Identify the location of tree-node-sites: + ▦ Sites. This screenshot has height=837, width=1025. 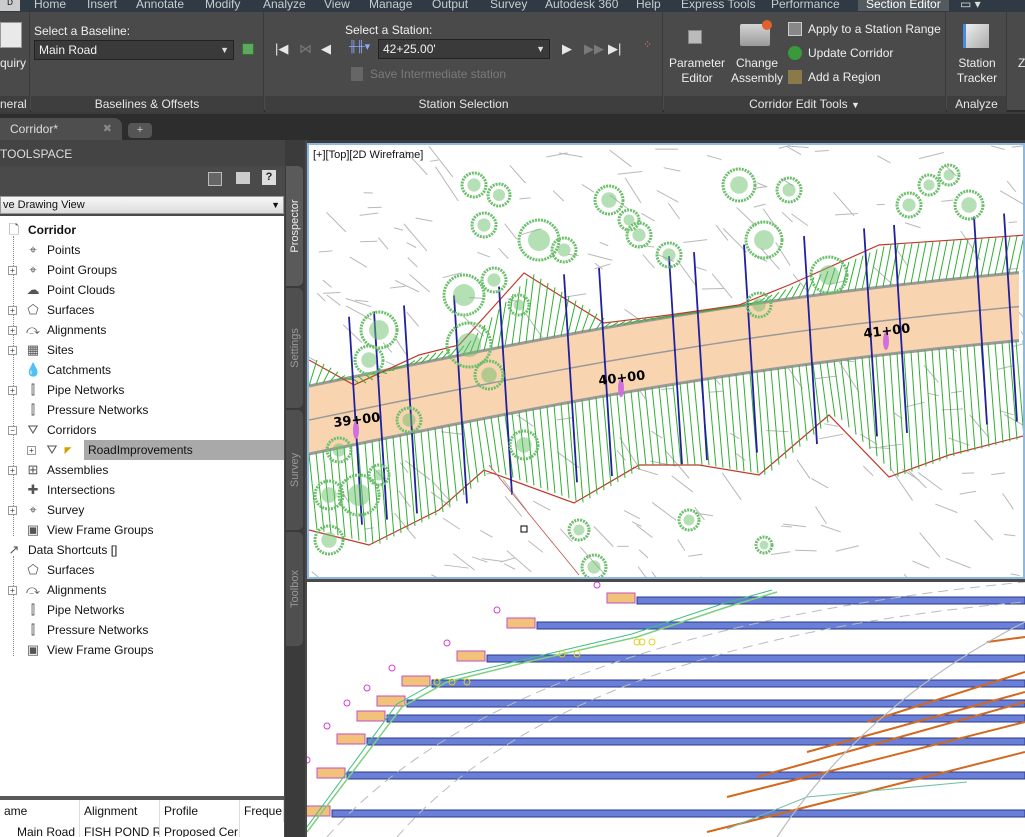
(142, 350).